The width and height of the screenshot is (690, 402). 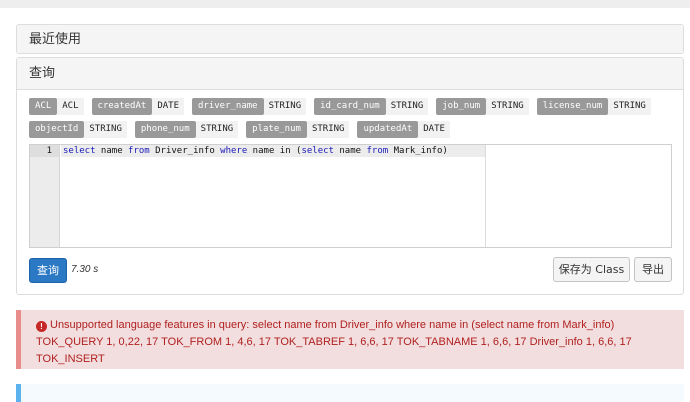 What do you see at coordinates (350, 106) in the screenshot?
I see `field-name: id_card_num` at bounding box center [350, 106].